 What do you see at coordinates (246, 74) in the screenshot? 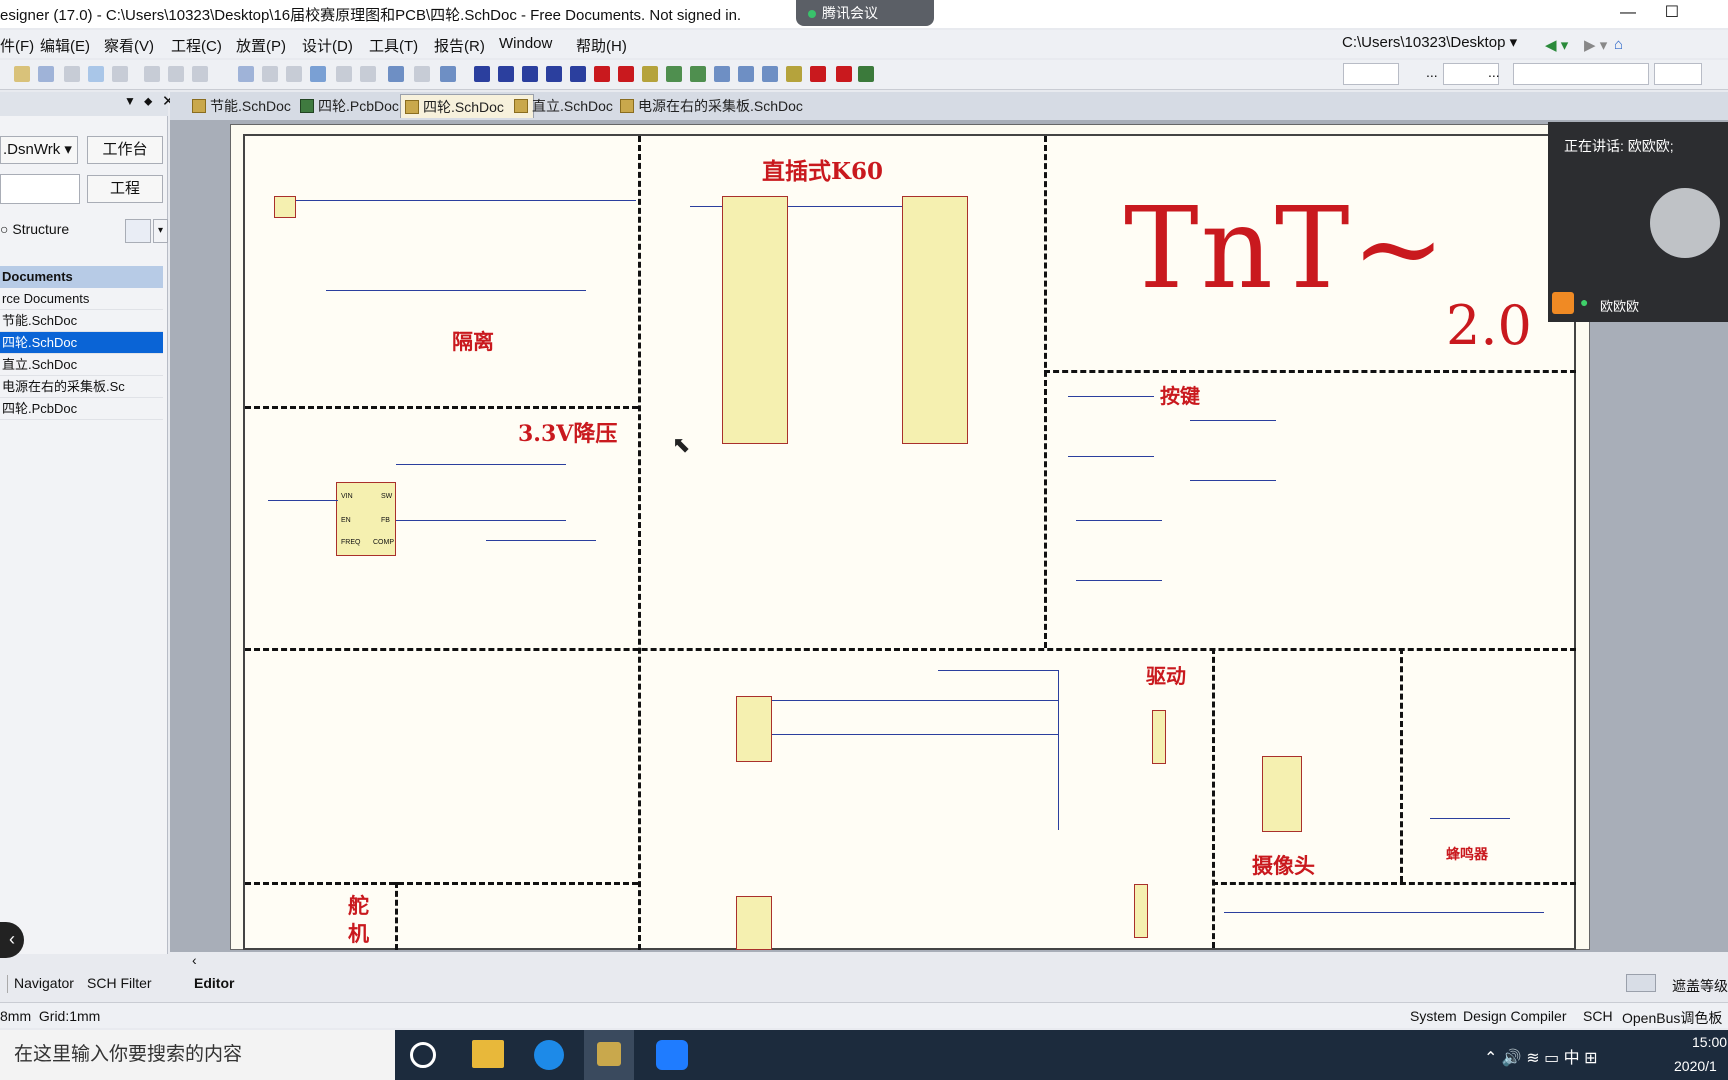
I see `select-icon` at bounding box center [246, 74].